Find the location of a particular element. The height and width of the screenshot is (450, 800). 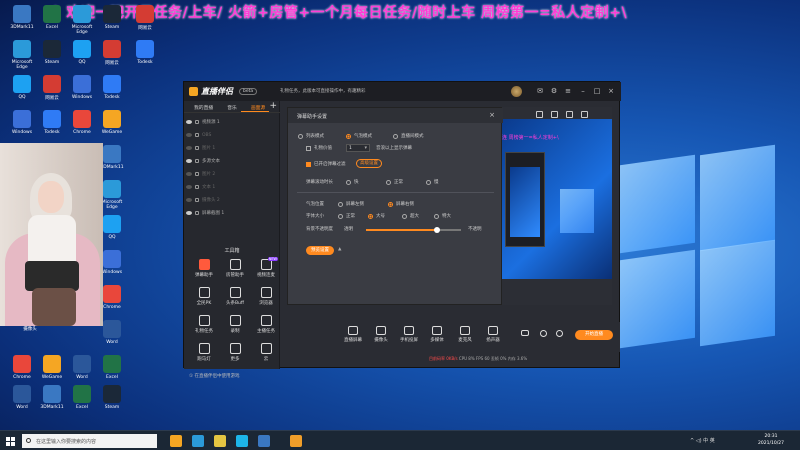

radio-speed-fast is located at coordinates (348, 182).